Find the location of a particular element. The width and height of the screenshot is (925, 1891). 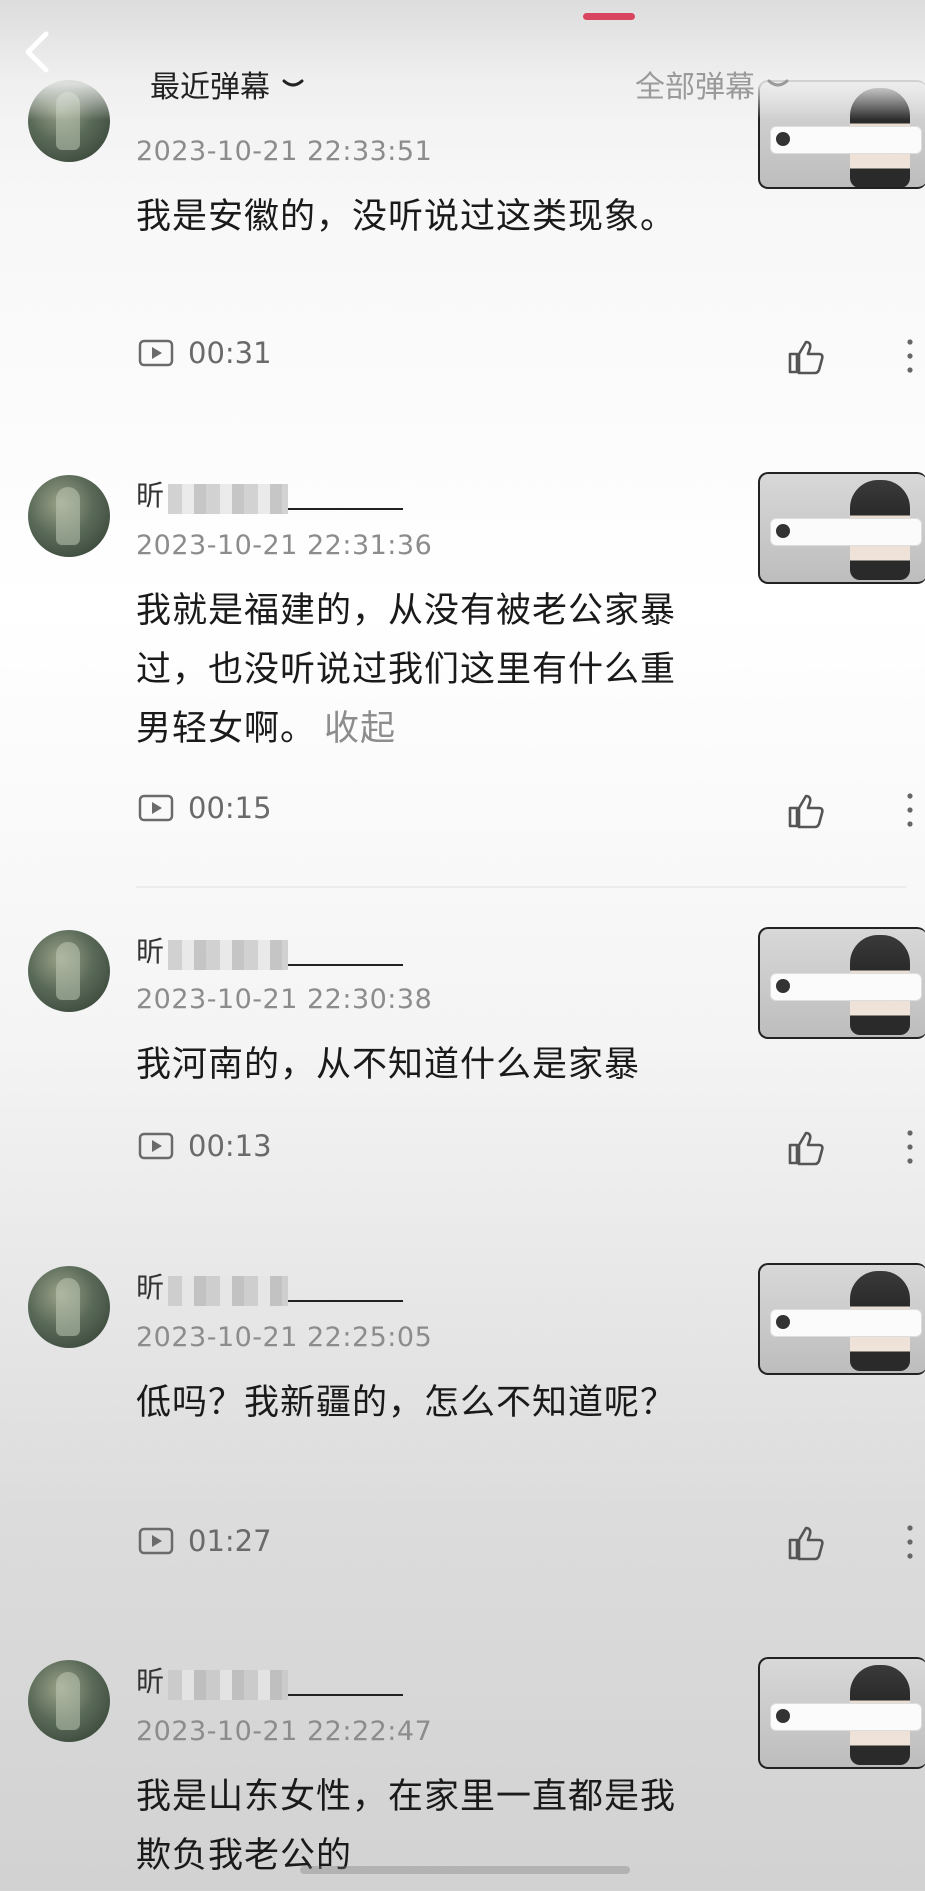

comment-timestamp: 2023-10-21 22:25:05 is located at coordinates (284, 1337).